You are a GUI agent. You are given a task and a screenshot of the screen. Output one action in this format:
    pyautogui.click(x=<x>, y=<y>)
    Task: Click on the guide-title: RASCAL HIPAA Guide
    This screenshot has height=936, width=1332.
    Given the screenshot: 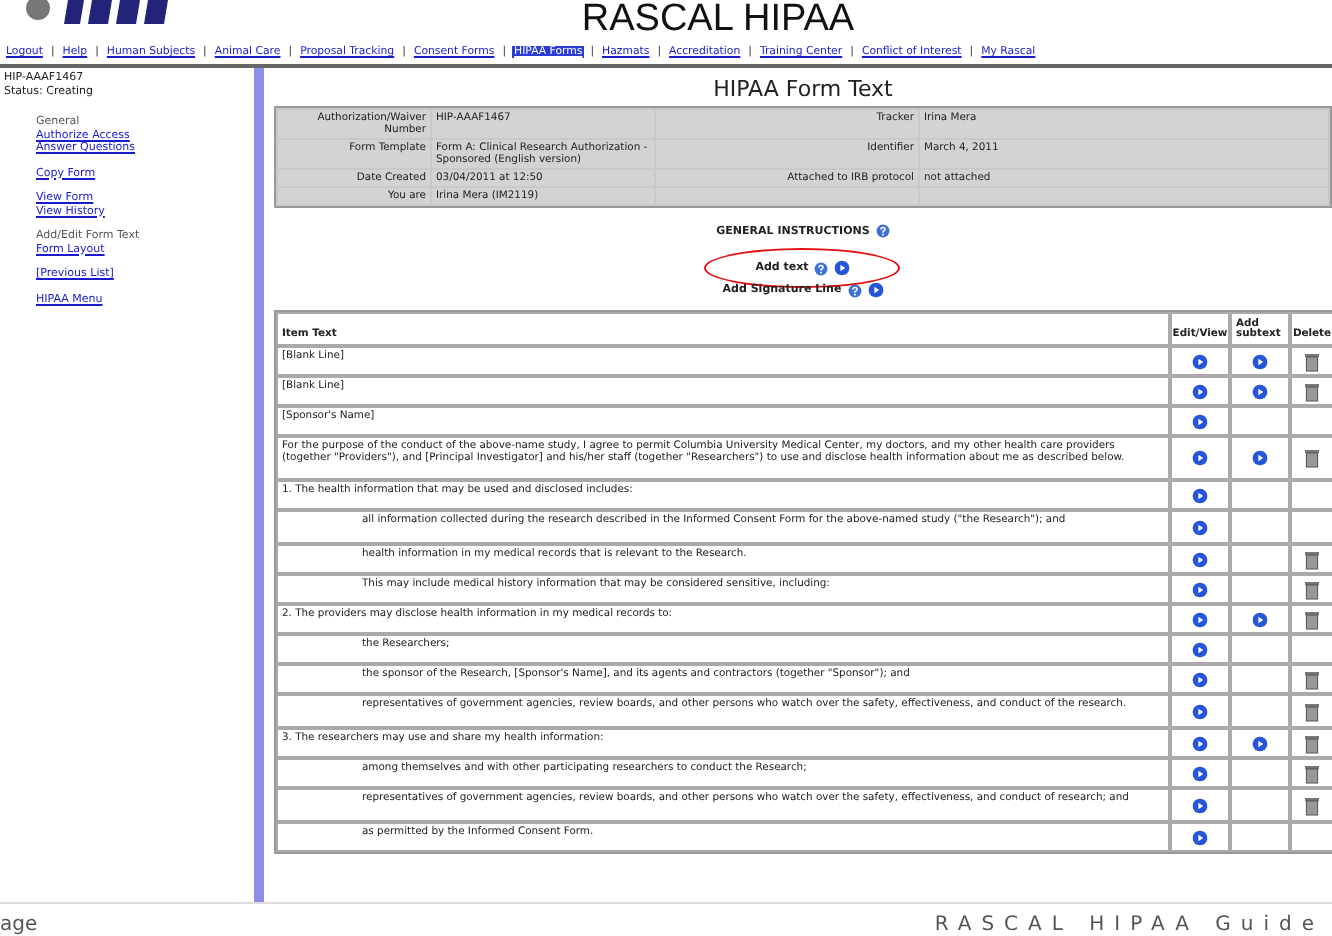 What is the action you would take?
    pyautogui.click(x=1129, y=925)
    